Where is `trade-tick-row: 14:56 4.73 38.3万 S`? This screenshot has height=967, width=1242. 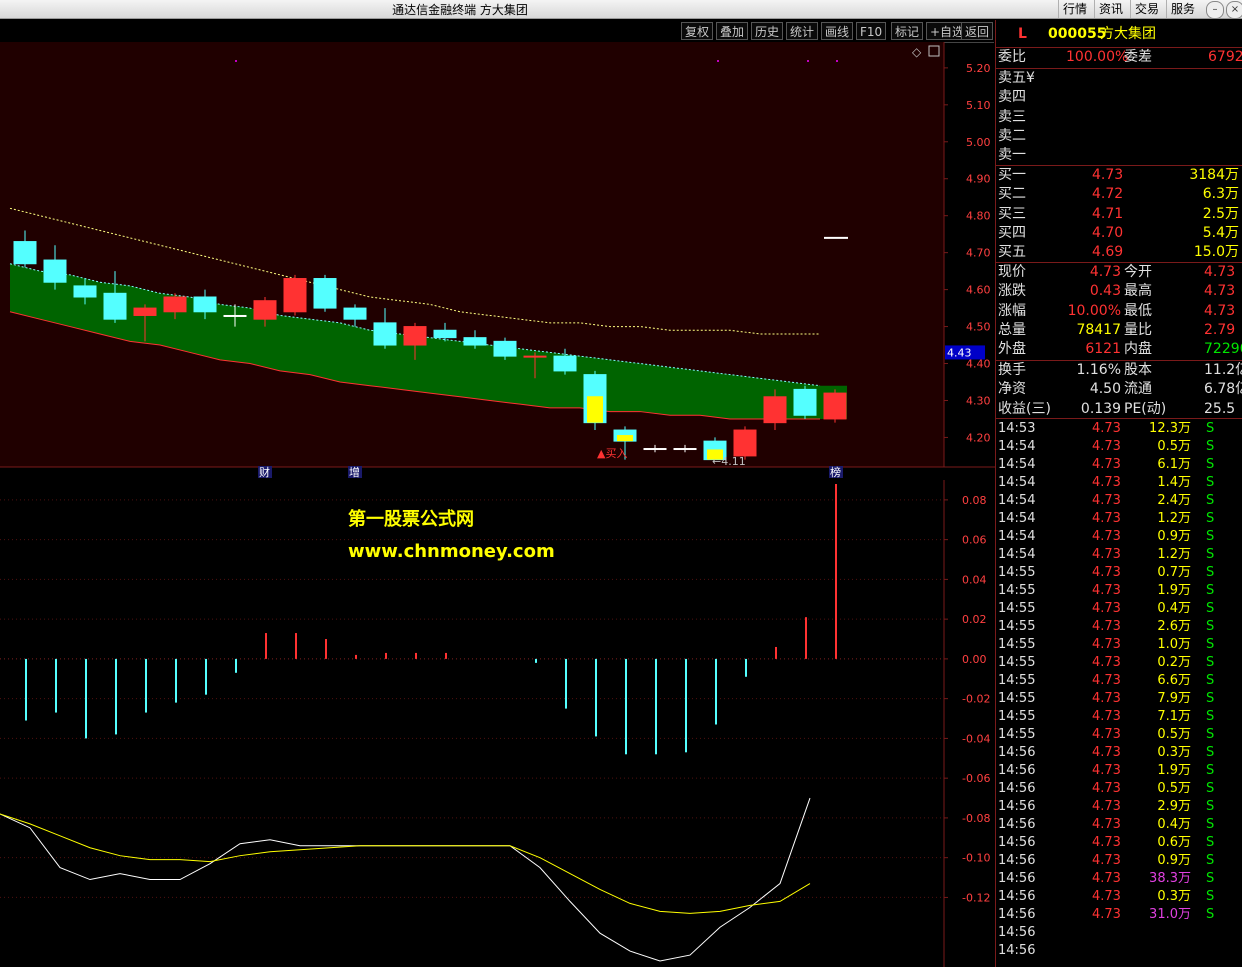
trade-tick-row: 14:56 4.73 38.3万 S is located at coordinates (1119, 879).